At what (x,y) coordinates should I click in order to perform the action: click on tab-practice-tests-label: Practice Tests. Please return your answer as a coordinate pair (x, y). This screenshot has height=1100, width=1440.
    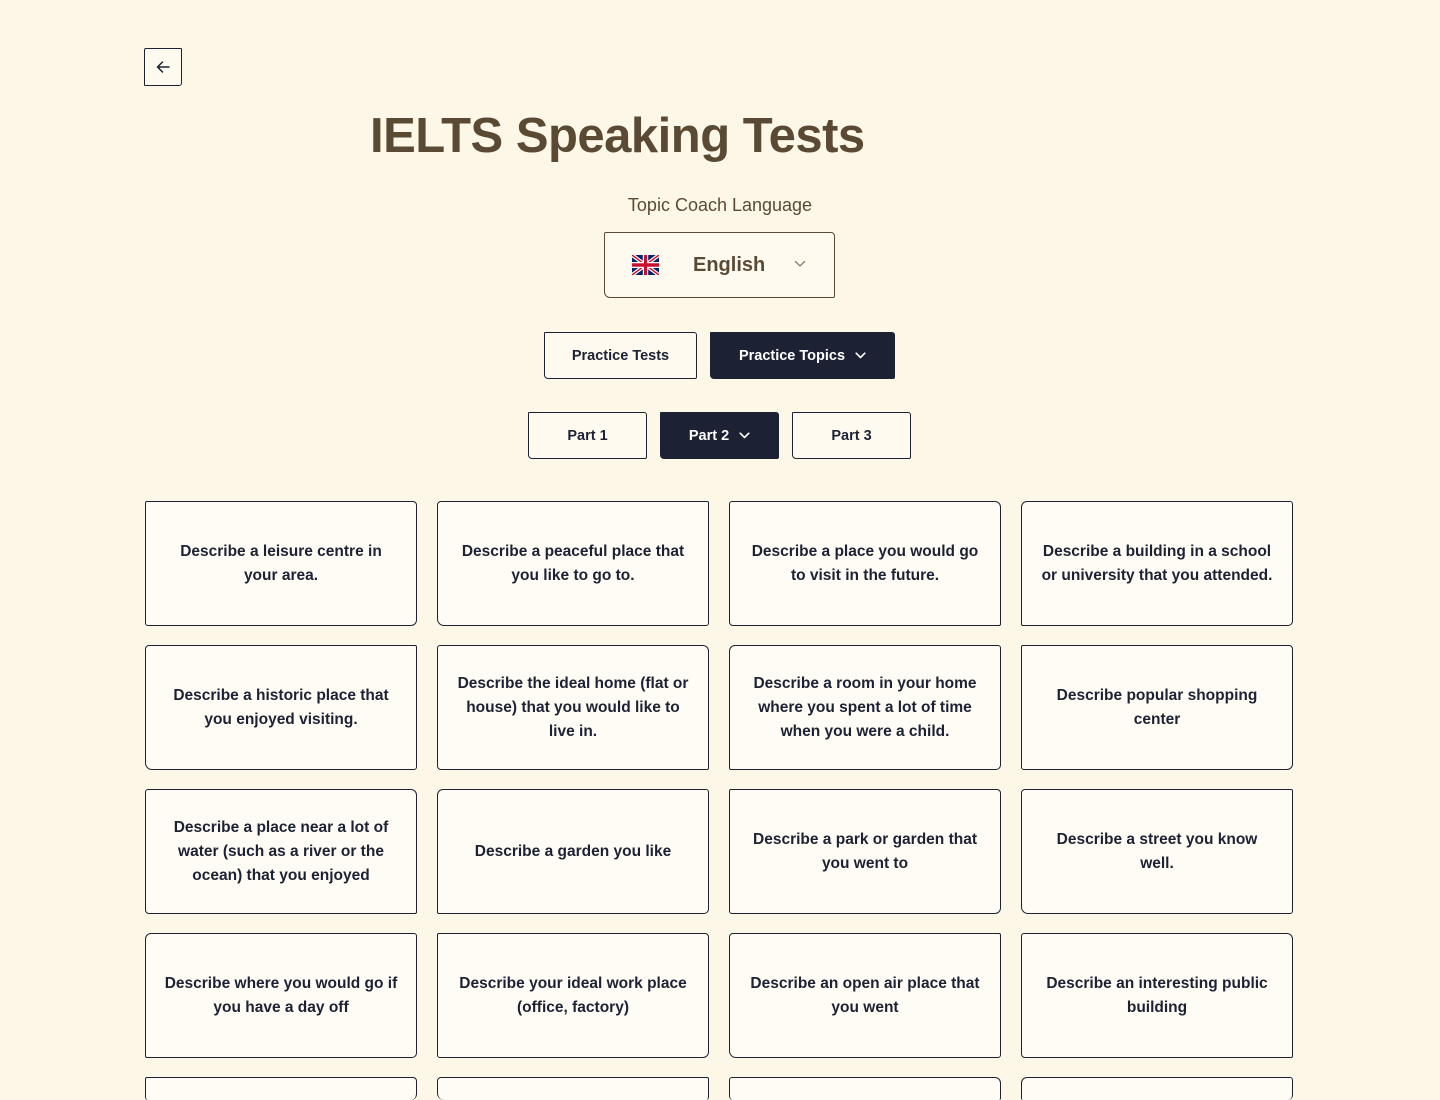
    Looking at the image, I should click on (620, 355).